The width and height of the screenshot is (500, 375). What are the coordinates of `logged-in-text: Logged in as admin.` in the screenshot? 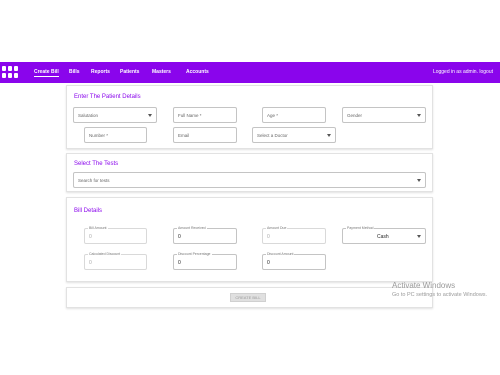 It's located at (455, 72).